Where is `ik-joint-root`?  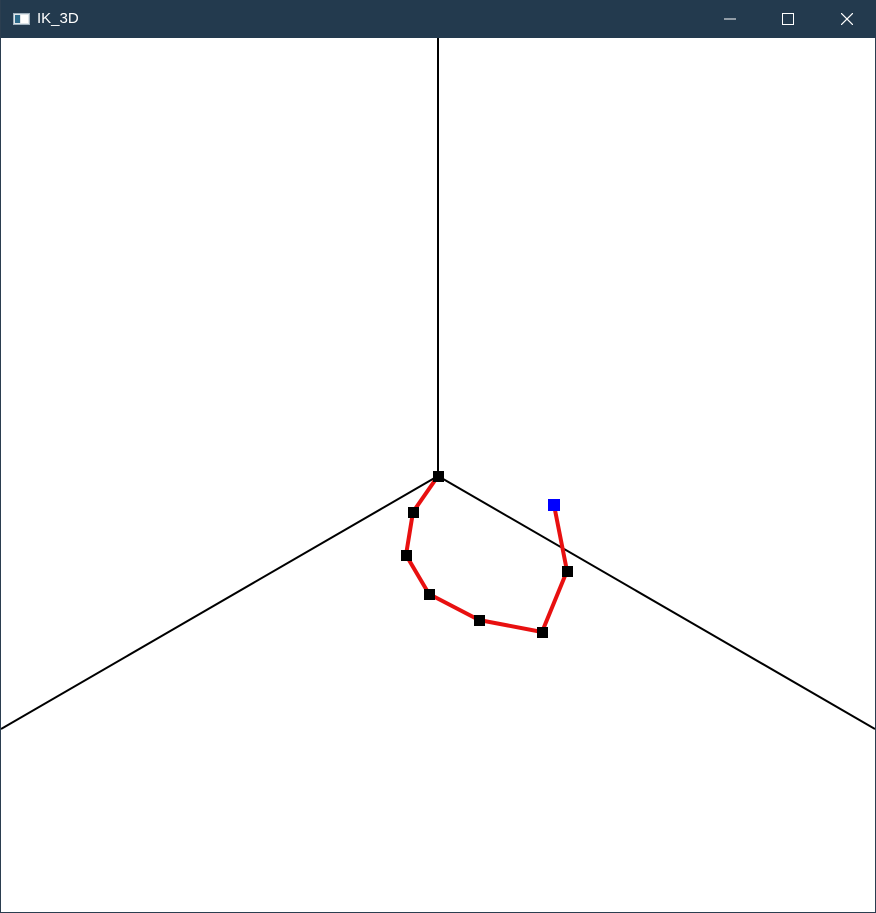 ik-joint-root is located at coordinates (438, 476).